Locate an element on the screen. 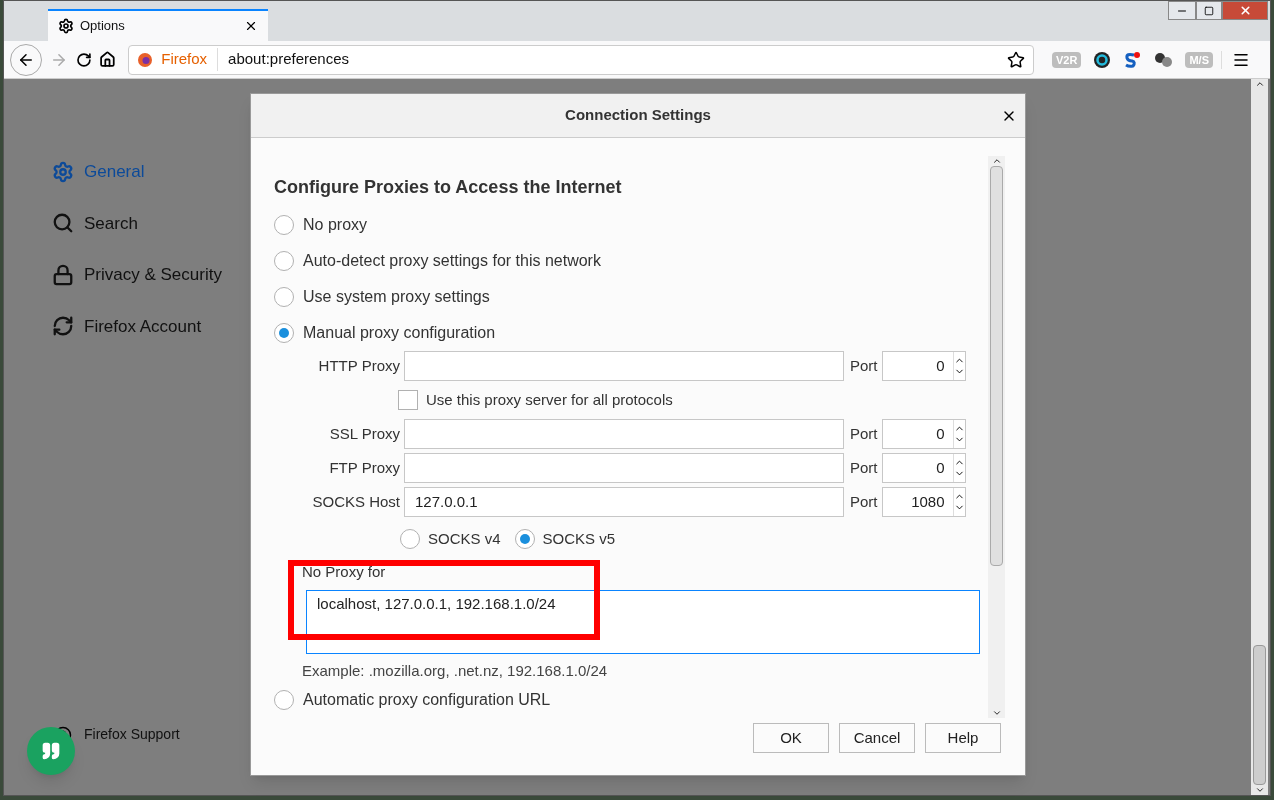  radio-label: SOCKS v5 is located at coordinates (579, 538).